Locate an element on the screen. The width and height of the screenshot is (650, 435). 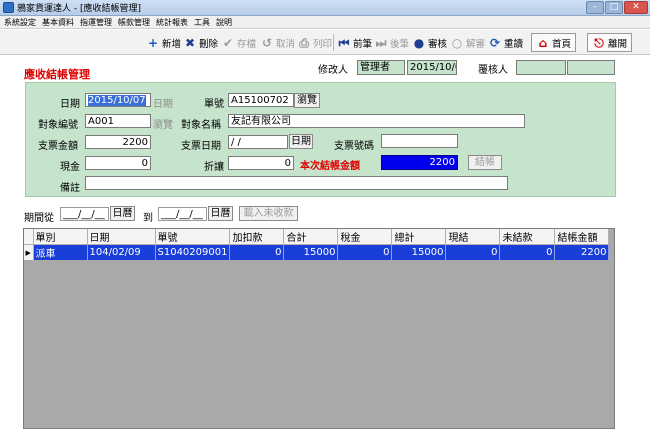
col-header-adjustment: 加扣款 is located at coordinates (257, 237).